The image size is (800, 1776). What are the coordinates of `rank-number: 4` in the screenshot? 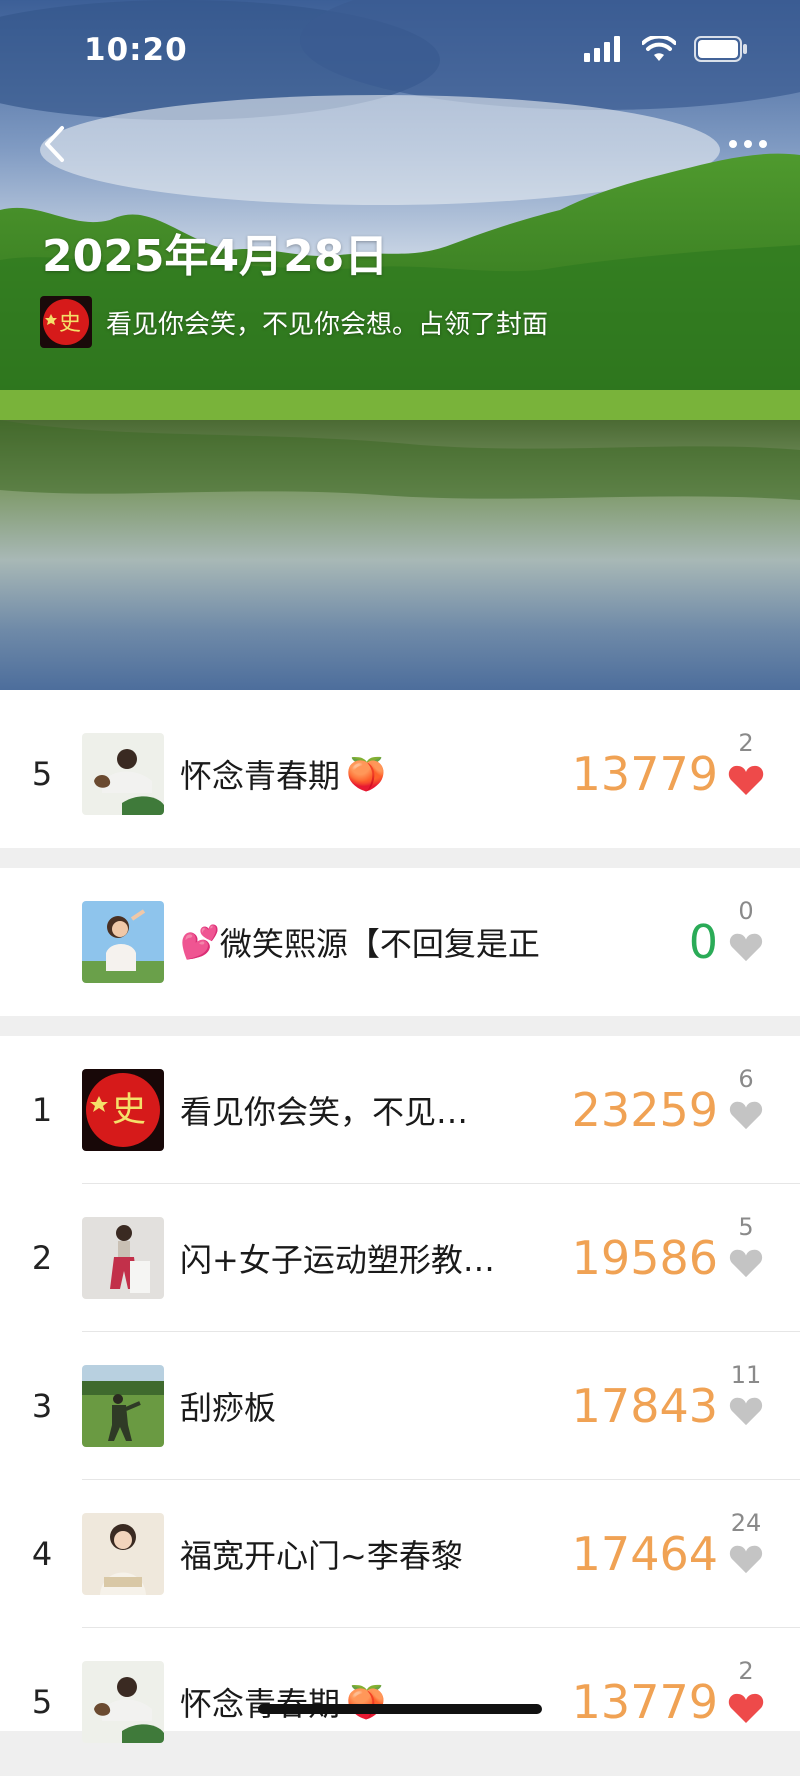 It's located at (42, 1554).